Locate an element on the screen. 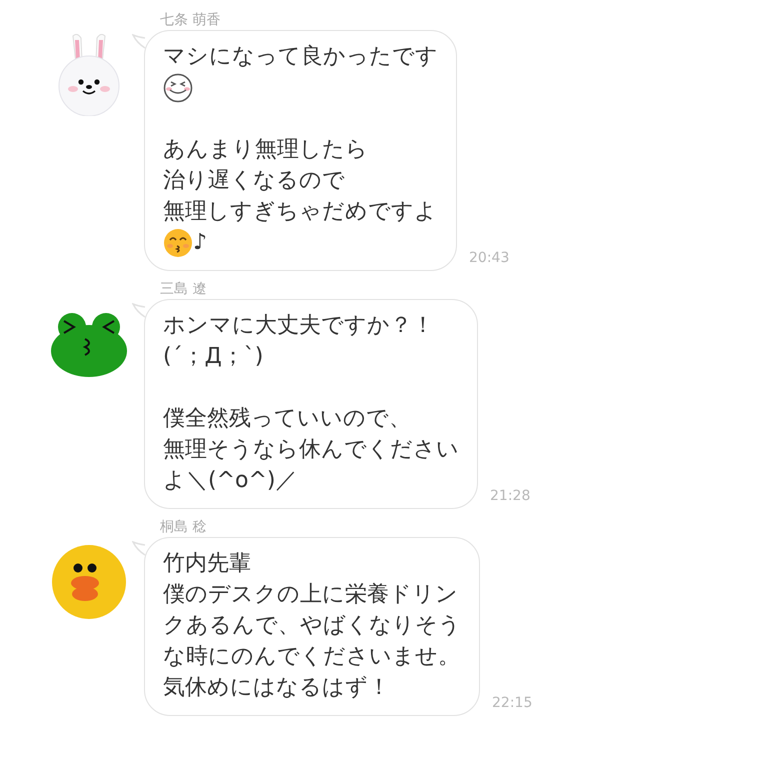  message-text: な時にのんでくださいませ。 is located at coordinates (312, 657).